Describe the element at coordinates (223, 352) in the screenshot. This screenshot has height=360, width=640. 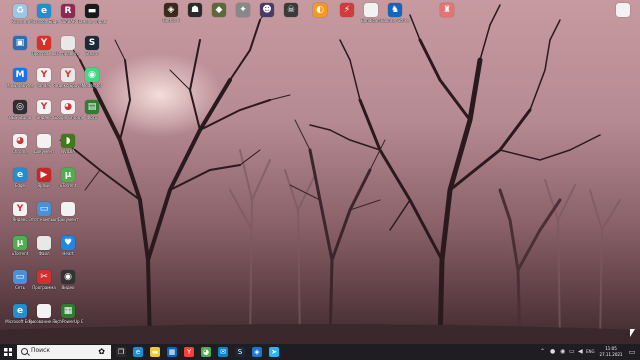
I see `taskbar-mail-icon: ✉` at that location.